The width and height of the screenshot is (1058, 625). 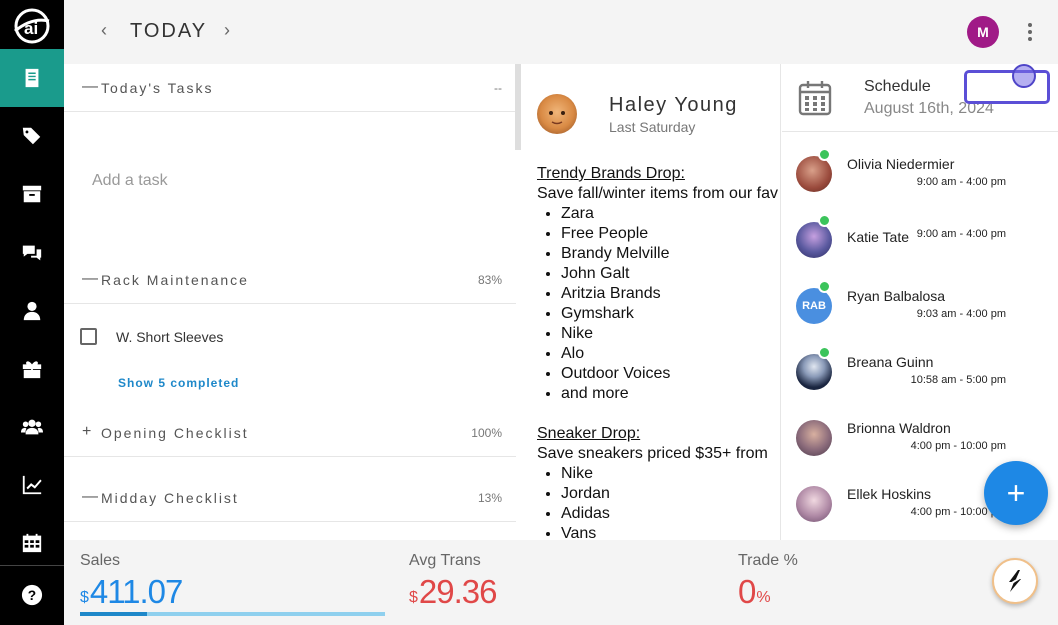 What do you see at coordinates (224, 582) in the screenshot?
I see `metric-sales: Sales $ 411.07` at bounding box center [224, 582].